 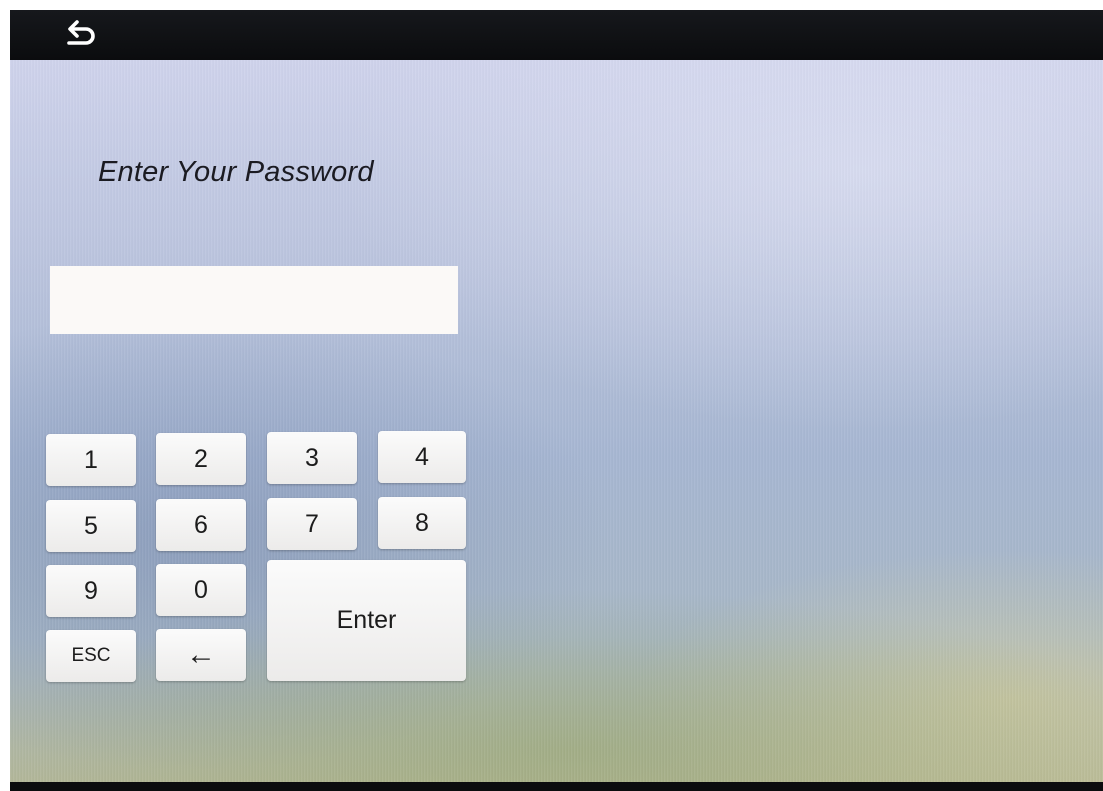 What do you see at coordinates (91, 591) in the screenshot?
I see `key-9: 9` at bounding box center [91, 591].